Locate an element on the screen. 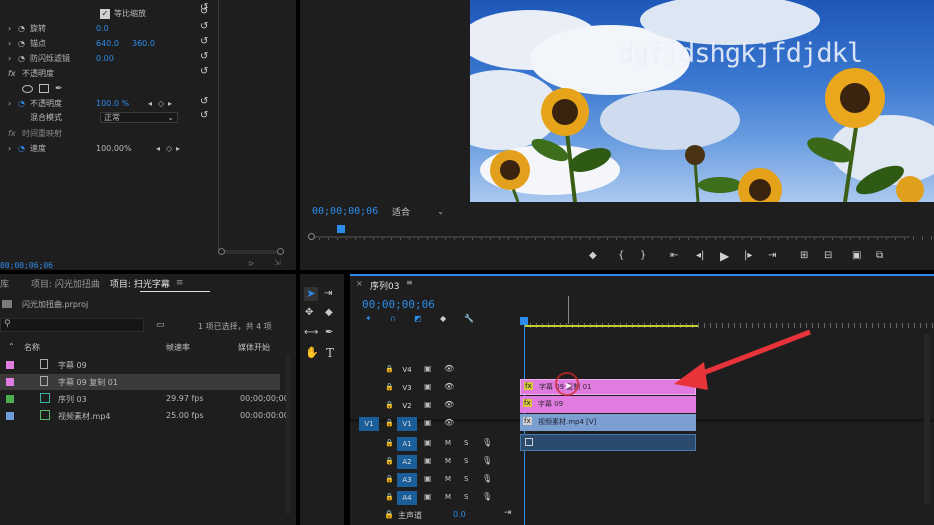  speed-value: 100.00% is located at coordinates (126, 148).